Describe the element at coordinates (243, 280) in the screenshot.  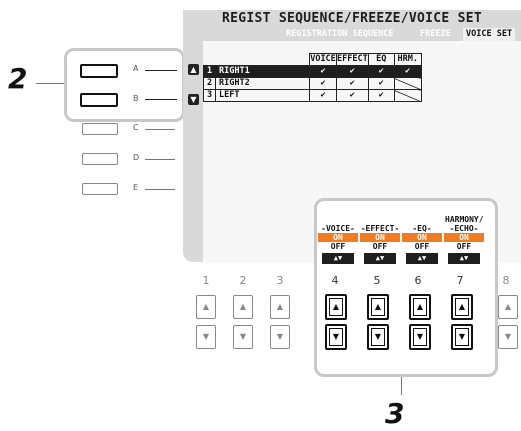
I see `knob-number-2: 2` at that location.